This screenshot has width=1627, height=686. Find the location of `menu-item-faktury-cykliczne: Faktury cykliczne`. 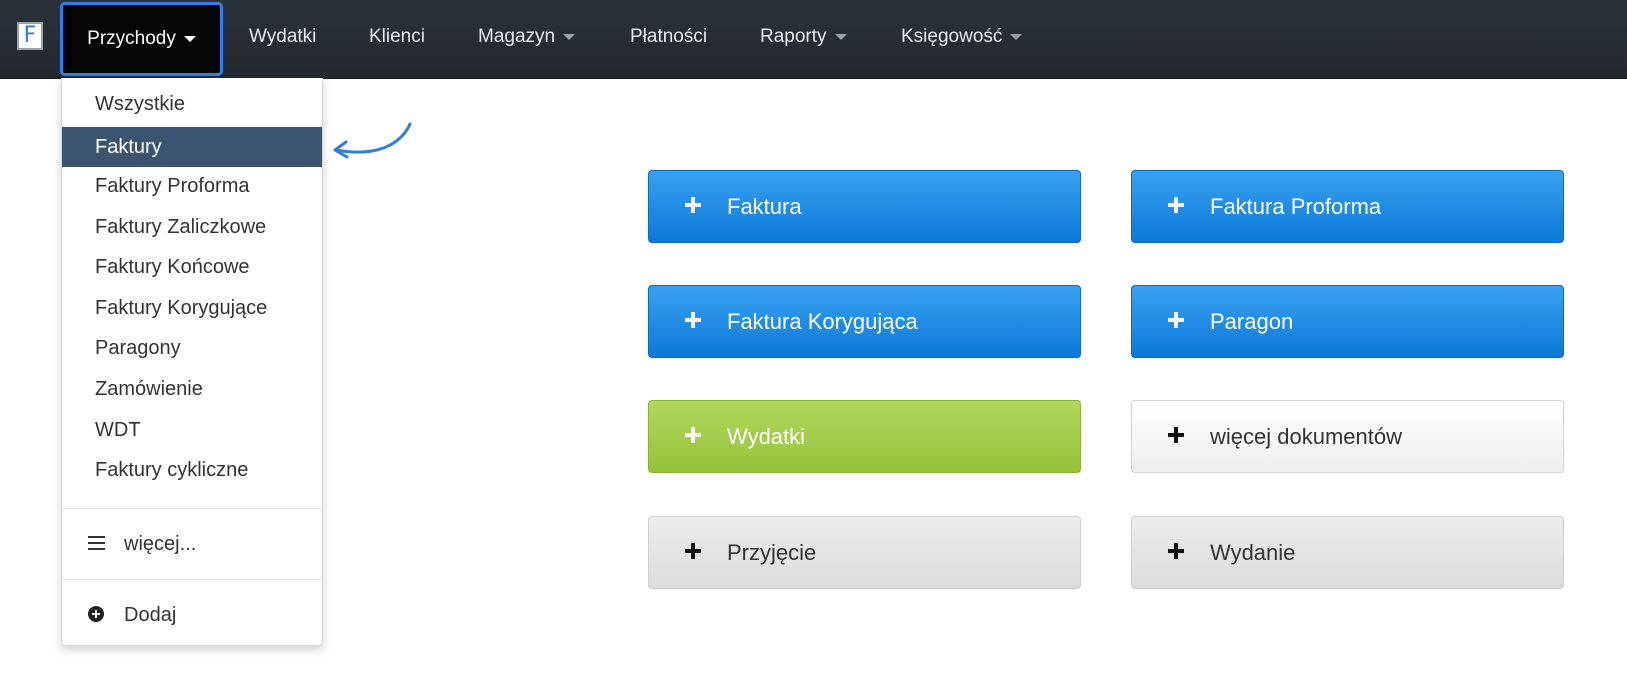

menu-item-faktury-cykliczne: Faktury cykliczne is located at coordinates (192, 470).